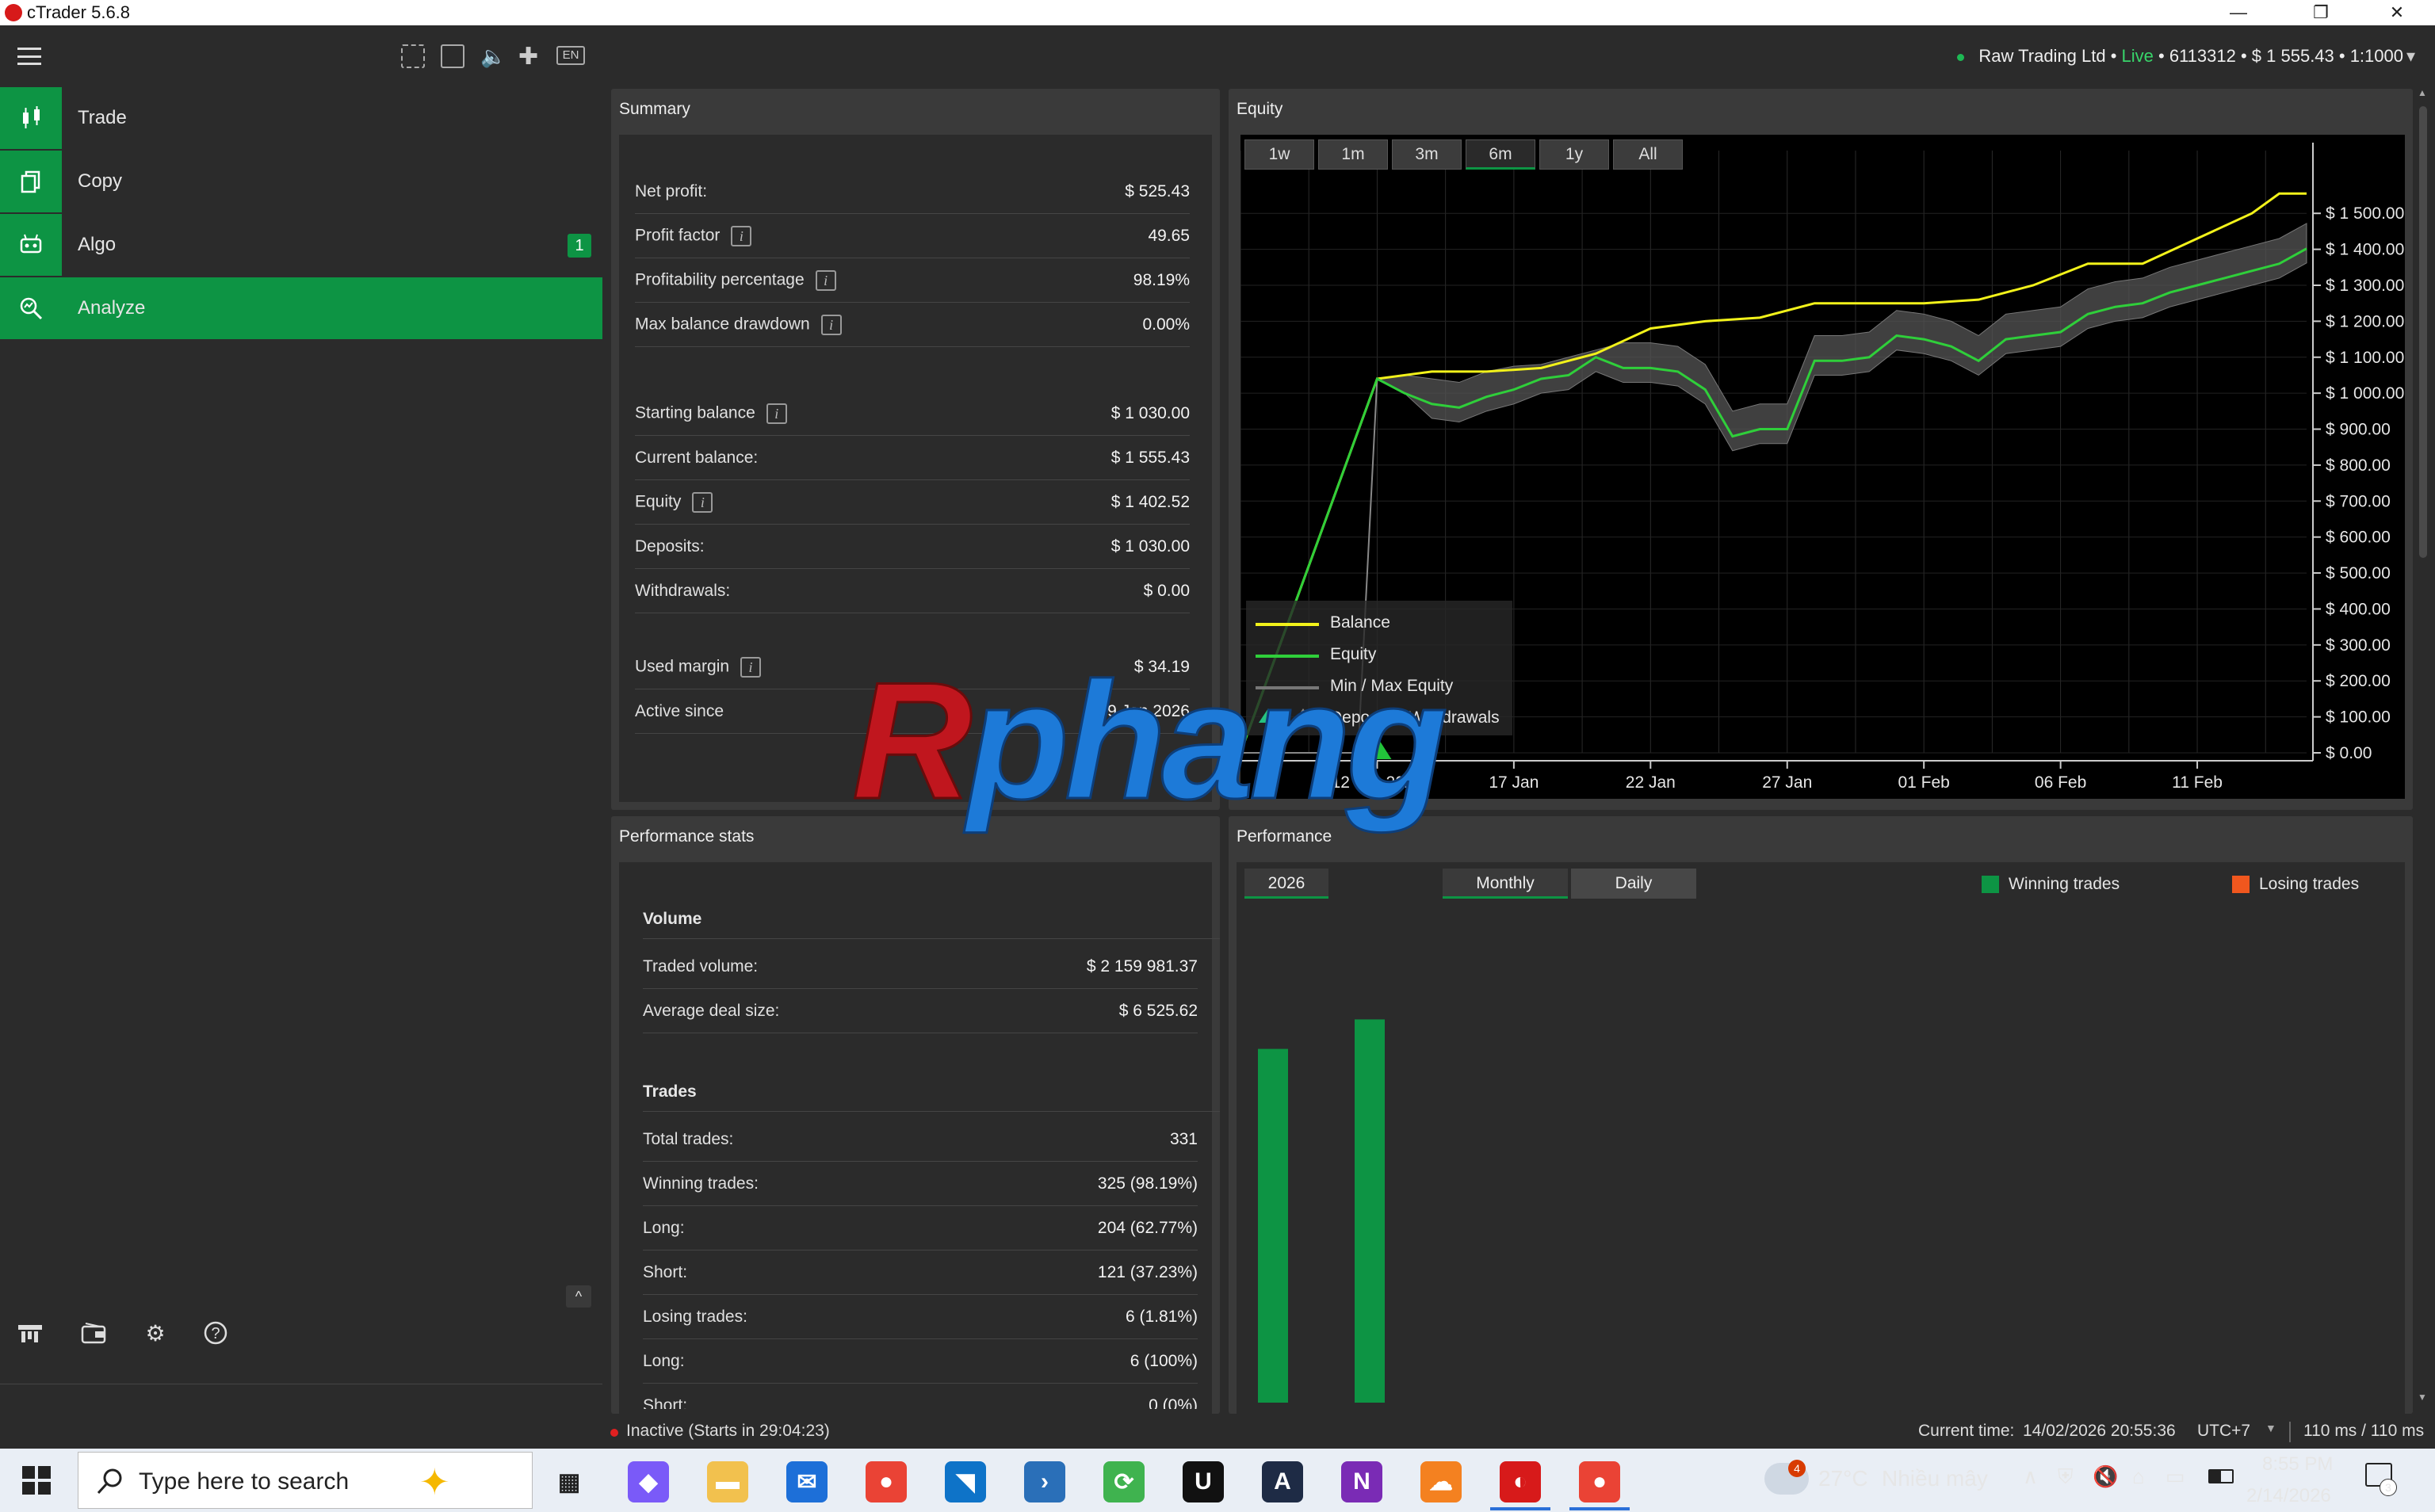 Image resolution: width=2435 pixels, height=1512 pixels. Describe the element at coordinates (2138, 1476) in the screenshot. I see `meet-now-icon: ⌂` at that location.